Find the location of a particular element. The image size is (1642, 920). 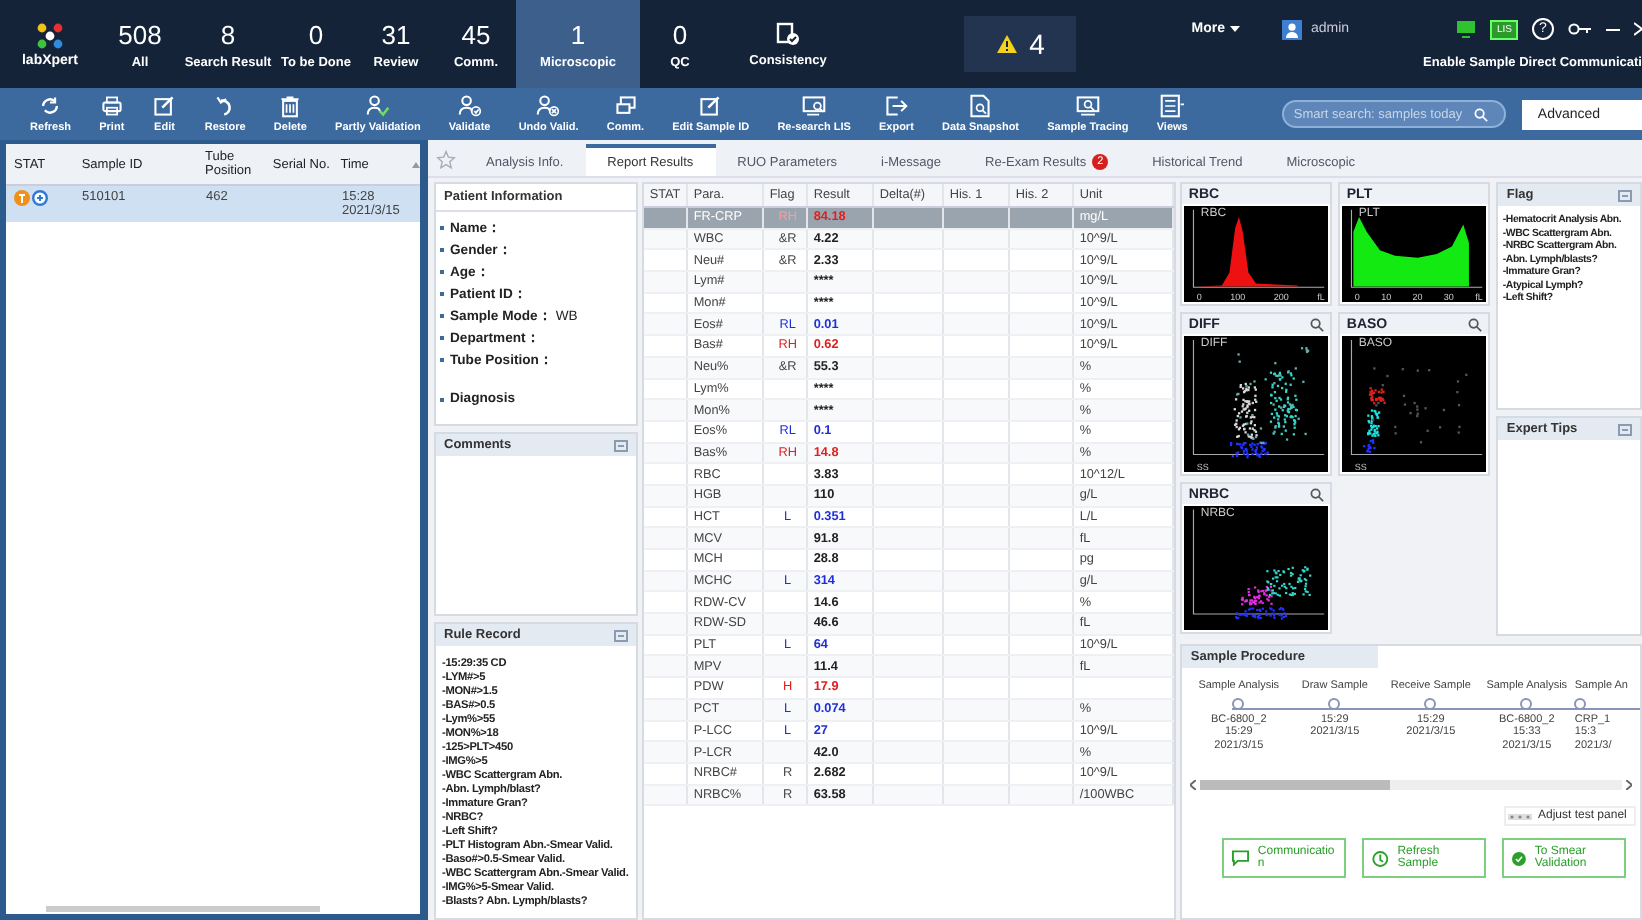

windows-icon is located at coordinates (625, 106).